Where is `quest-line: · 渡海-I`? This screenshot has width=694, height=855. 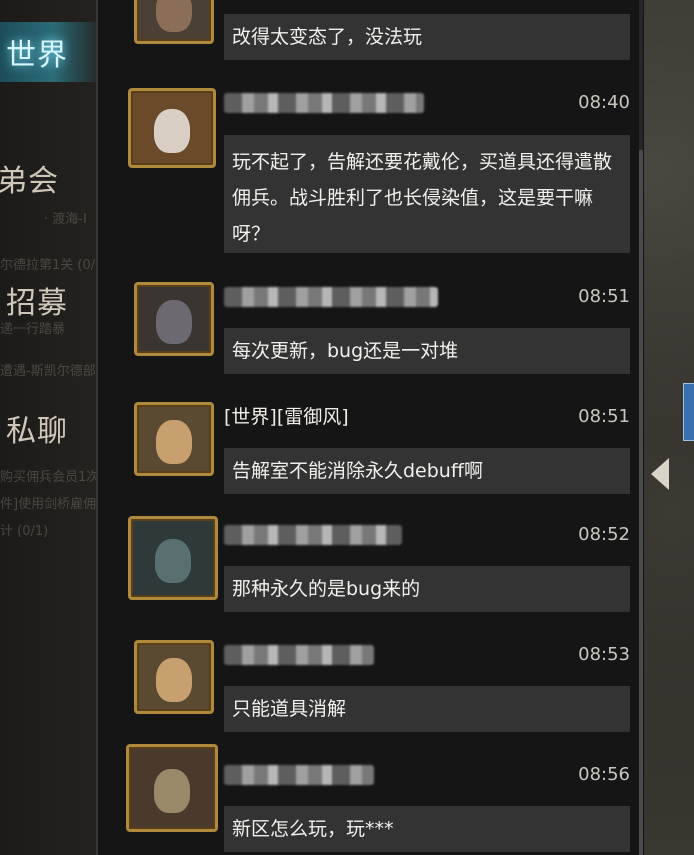 quest-line: · 渡海-I is located at coordinates (65, 219).